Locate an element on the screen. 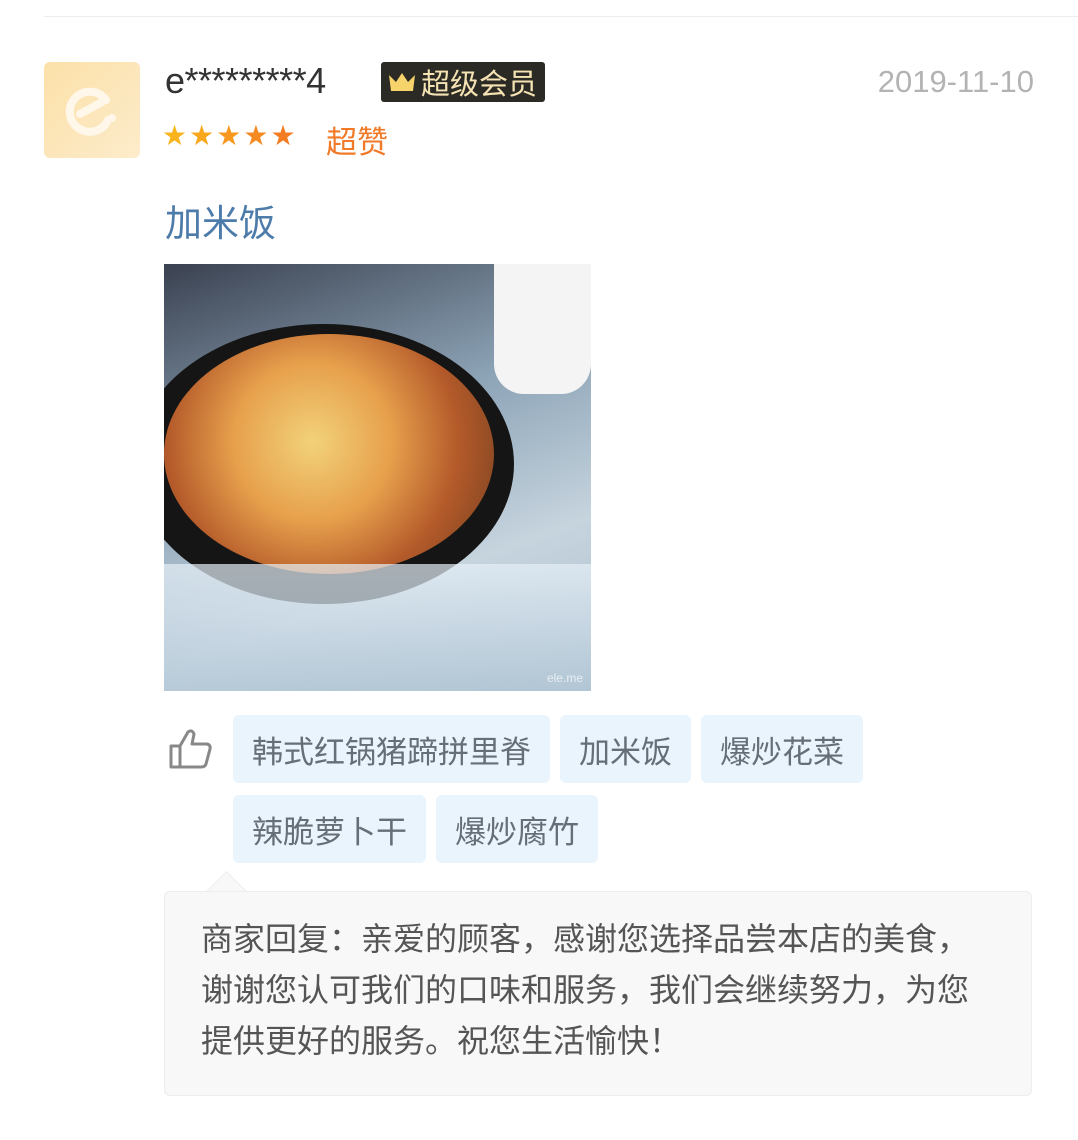 This screenshot has height=1140, width=1078. dish-tag: 爆炒腐竹 is located at coordinates (517, 829).